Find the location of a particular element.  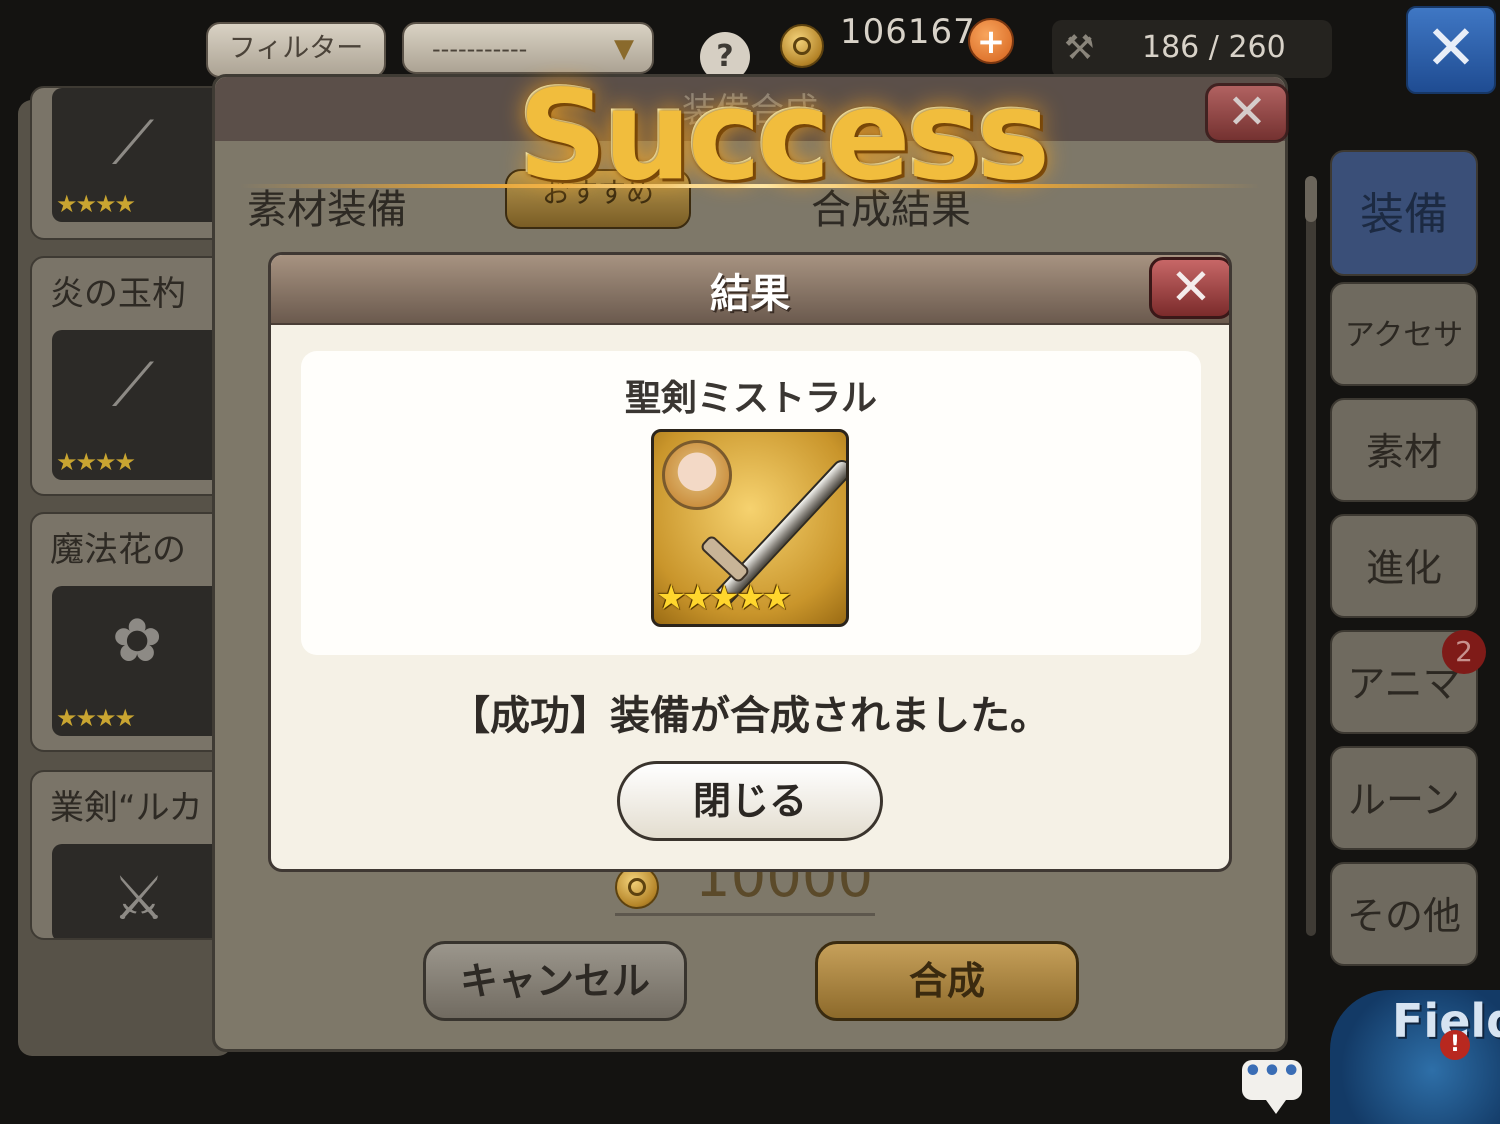

chat-button: ••• is located at coordinates (1272, 1085).